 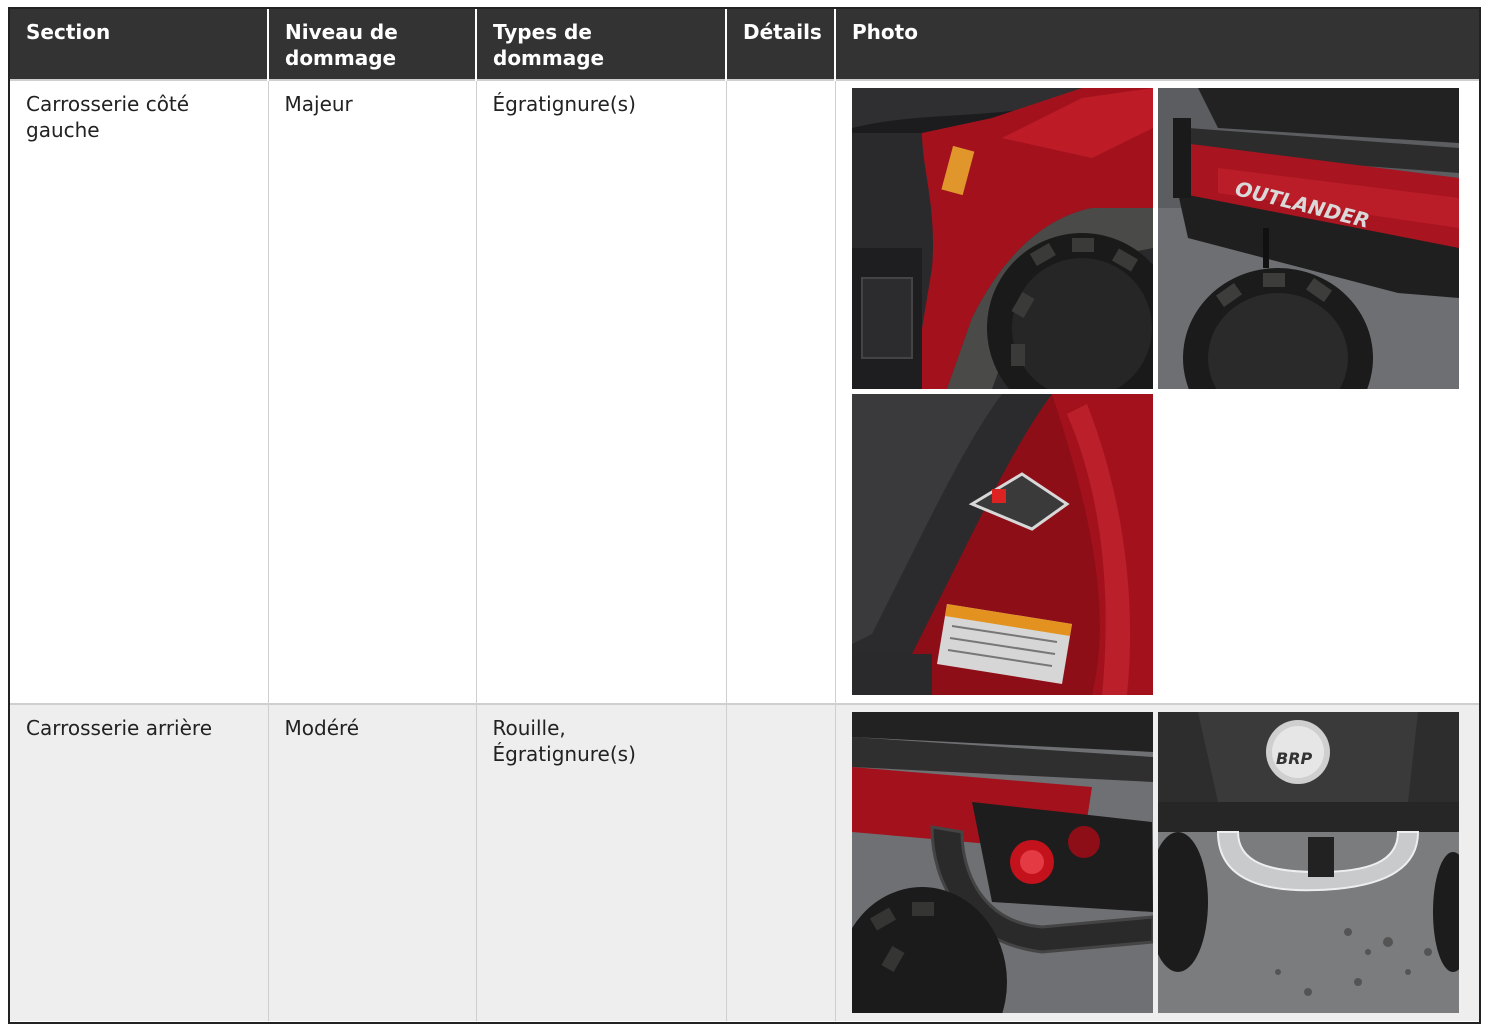 I want to click on photo-bumper-image, so click(x=1002, y=862).